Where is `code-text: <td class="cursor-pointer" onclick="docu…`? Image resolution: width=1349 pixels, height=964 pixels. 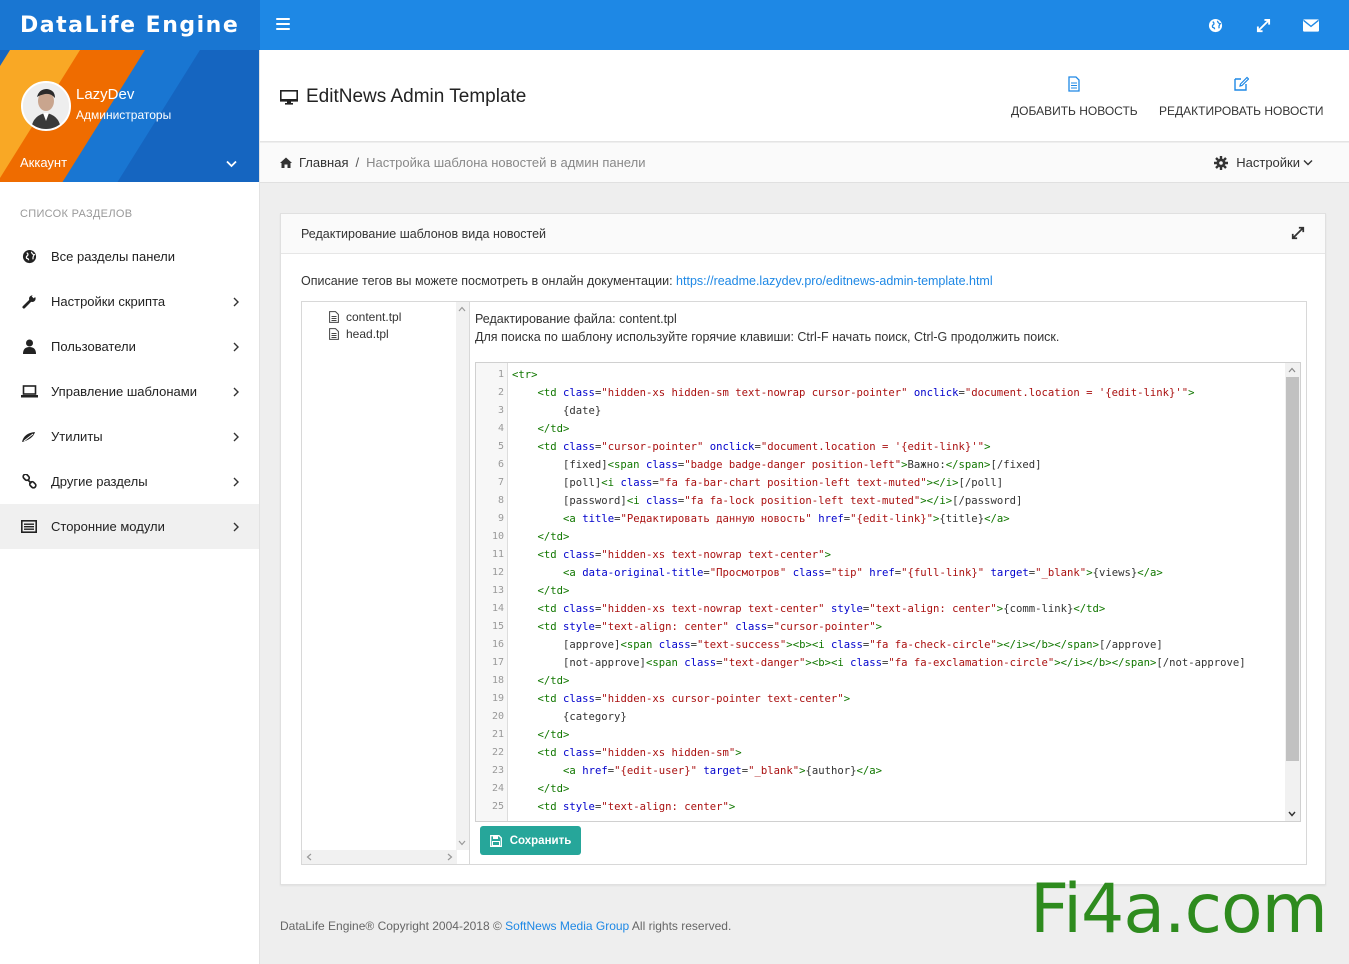 code-text: <td class="cursor-pointer" onclick="docu… is located at coordinates (747, 447).